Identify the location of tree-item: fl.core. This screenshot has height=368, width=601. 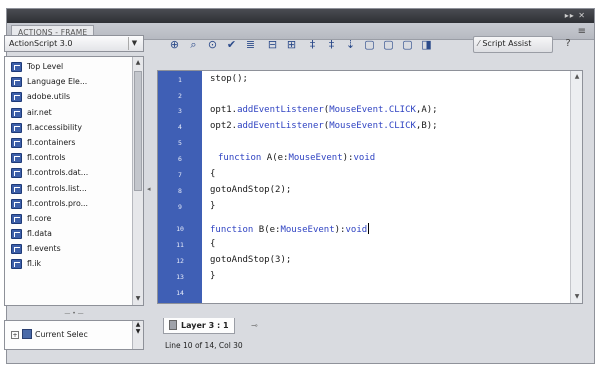
(74, 218).